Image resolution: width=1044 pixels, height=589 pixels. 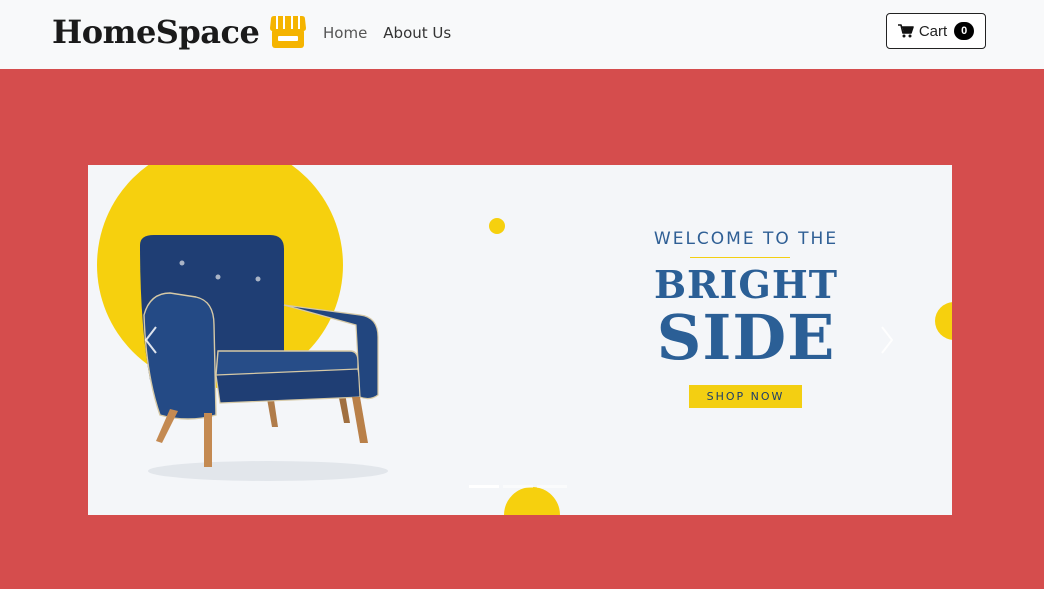 I want to click on decor-circle-right, so click(x=943, y=321).